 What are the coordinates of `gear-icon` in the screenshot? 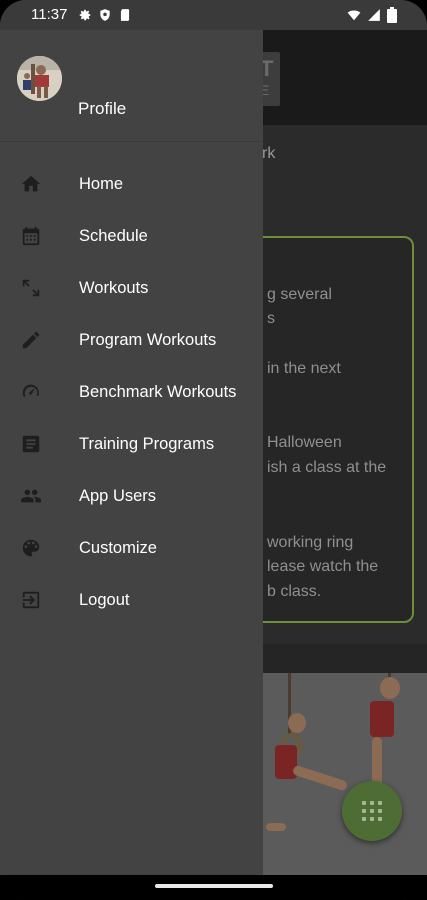 It's located at (85, 15).